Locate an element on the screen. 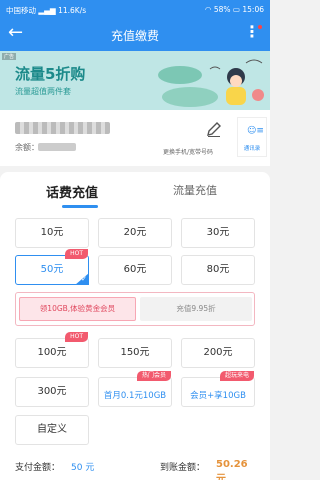 The width and height of the screenshot is (320, 480). page-title: 充值缴费 is located at coordinates (134, 36).